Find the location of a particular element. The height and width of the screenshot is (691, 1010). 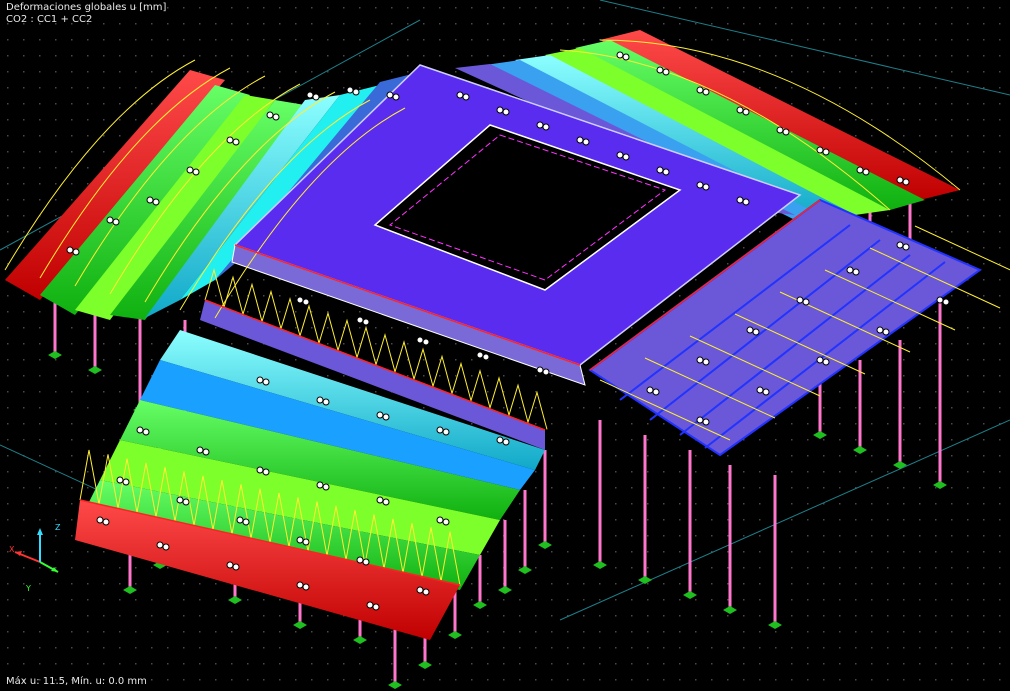

max-min-readout: Máx u: 11.5, Mín. u: 0.0 mm is located at coordinates (76, 681).